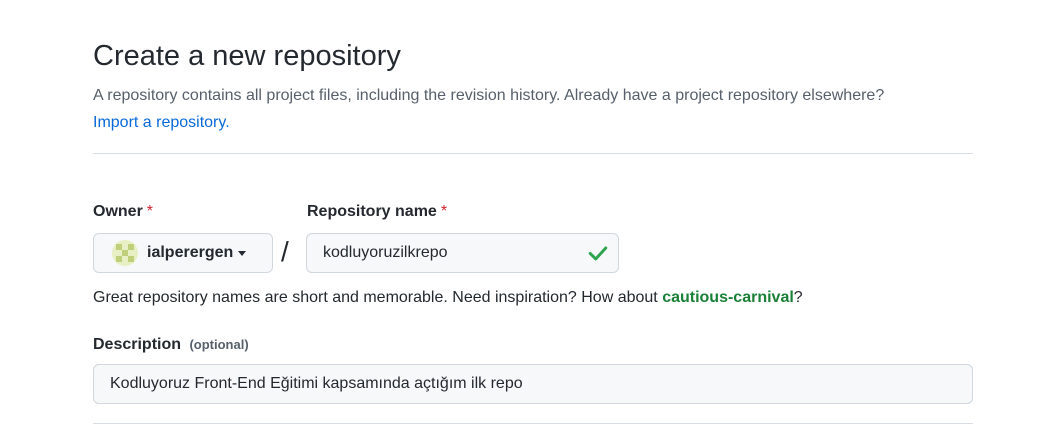  I want to click on owner-select-button: ialperergen, so click(183, 253).